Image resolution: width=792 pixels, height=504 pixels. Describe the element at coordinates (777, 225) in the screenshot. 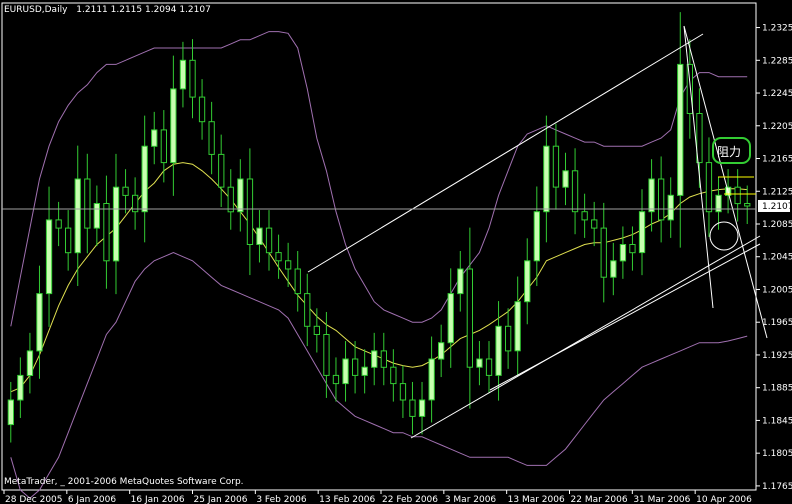

I see `y-tick-label: 1.2085` at that location.